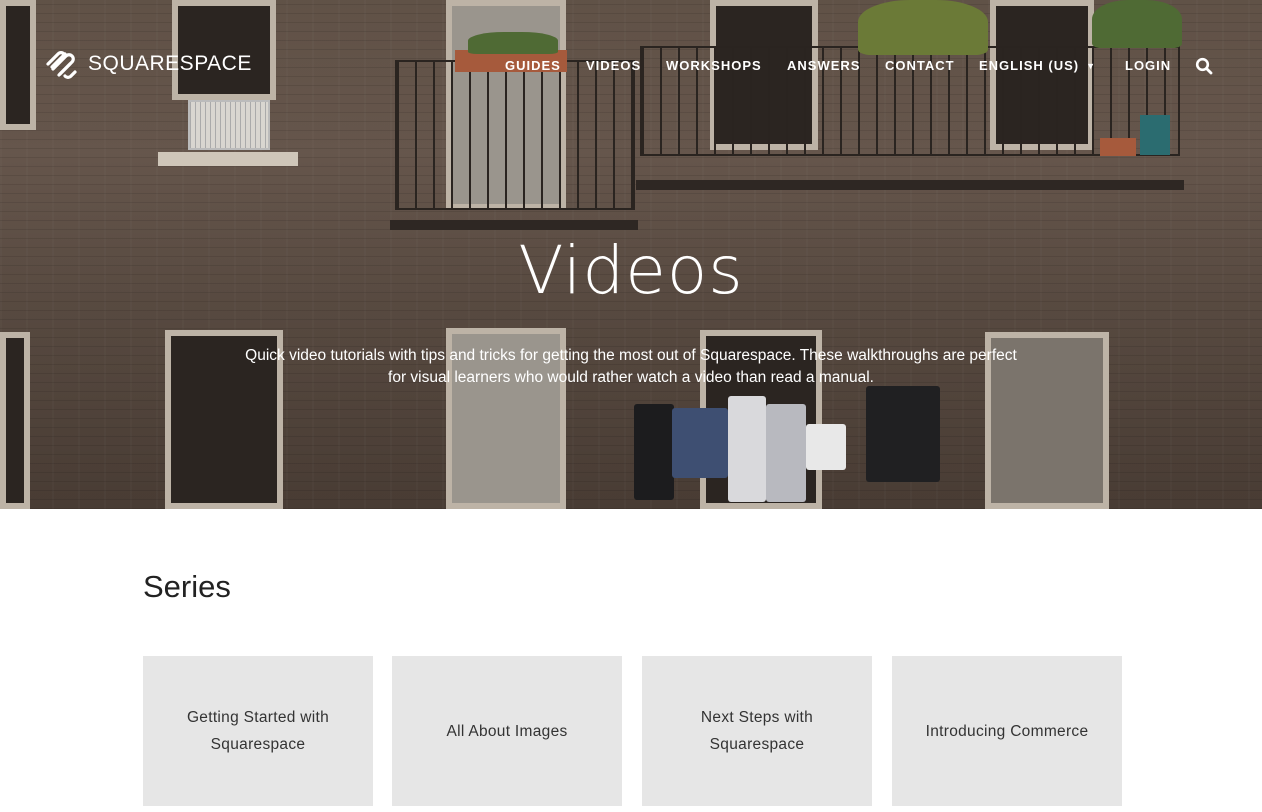 The width and height of the screenshot is (1262, 812). What do you see at coordinates (1204, 66) in the screenshot?
I see `search-icon` at bounding box center [1204, 66].